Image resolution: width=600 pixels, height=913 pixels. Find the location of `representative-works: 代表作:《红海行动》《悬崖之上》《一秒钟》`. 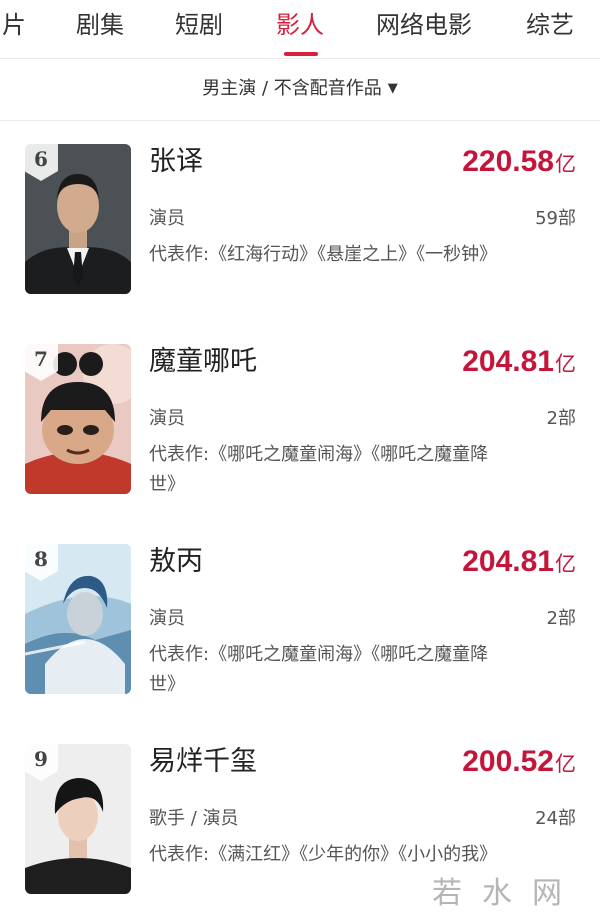

representative-works: 代表作:《红海行动》《悬崖之上》《一秒钟》 is located at coordinates (323, 254).